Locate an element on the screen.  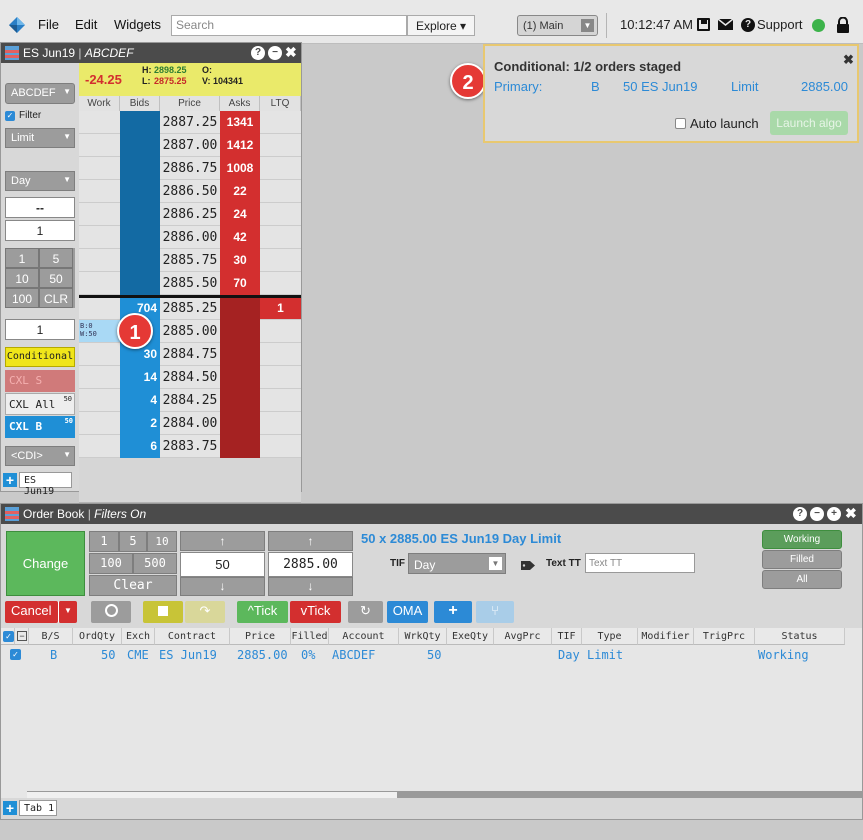
tick-up-button: ^Tick is located at coordinates (262, 612).